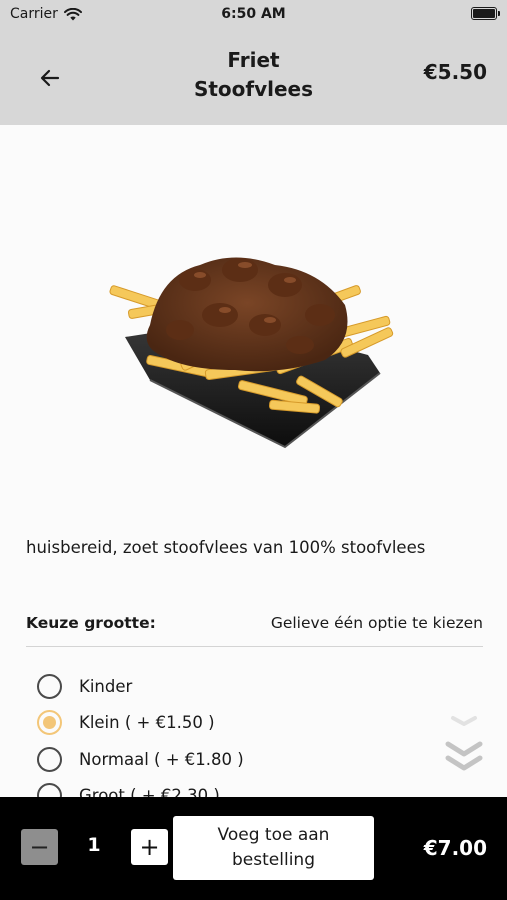 The height and width of the screenshot is (900, 507). I want to click on title-line-2: Stoofvlees, so click(253, 89).